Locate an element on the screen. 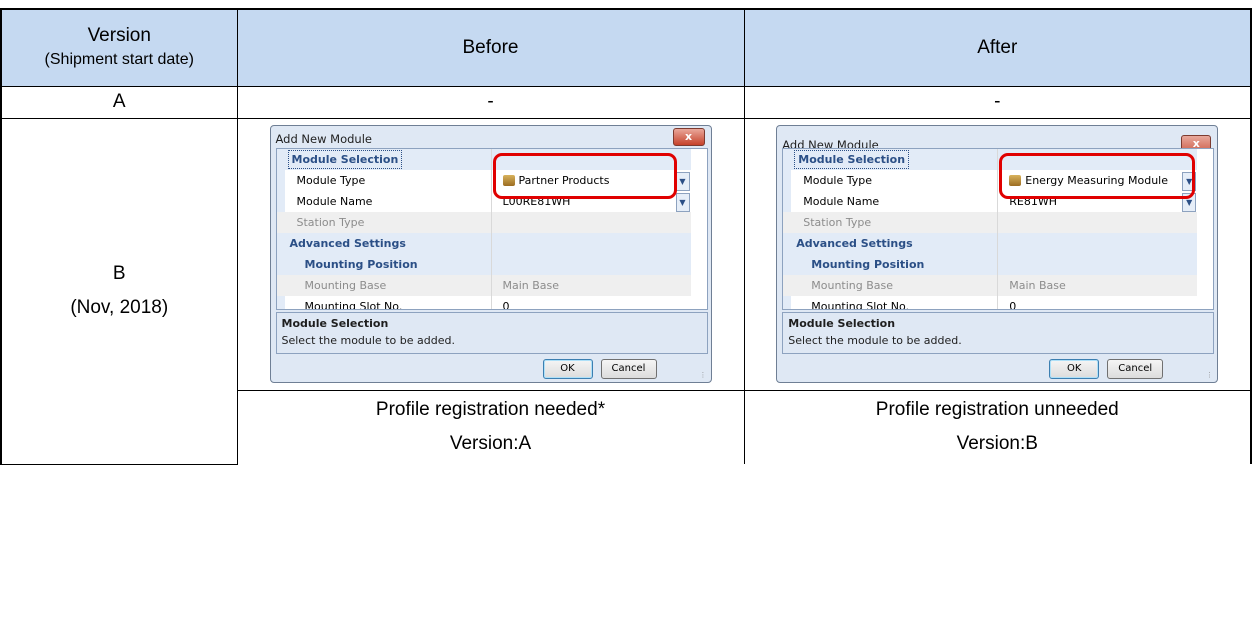 Image resolution: width=1255 pixels, height=634 pixels. note-after-line2: Version:B is located at coordinates (997, 444).